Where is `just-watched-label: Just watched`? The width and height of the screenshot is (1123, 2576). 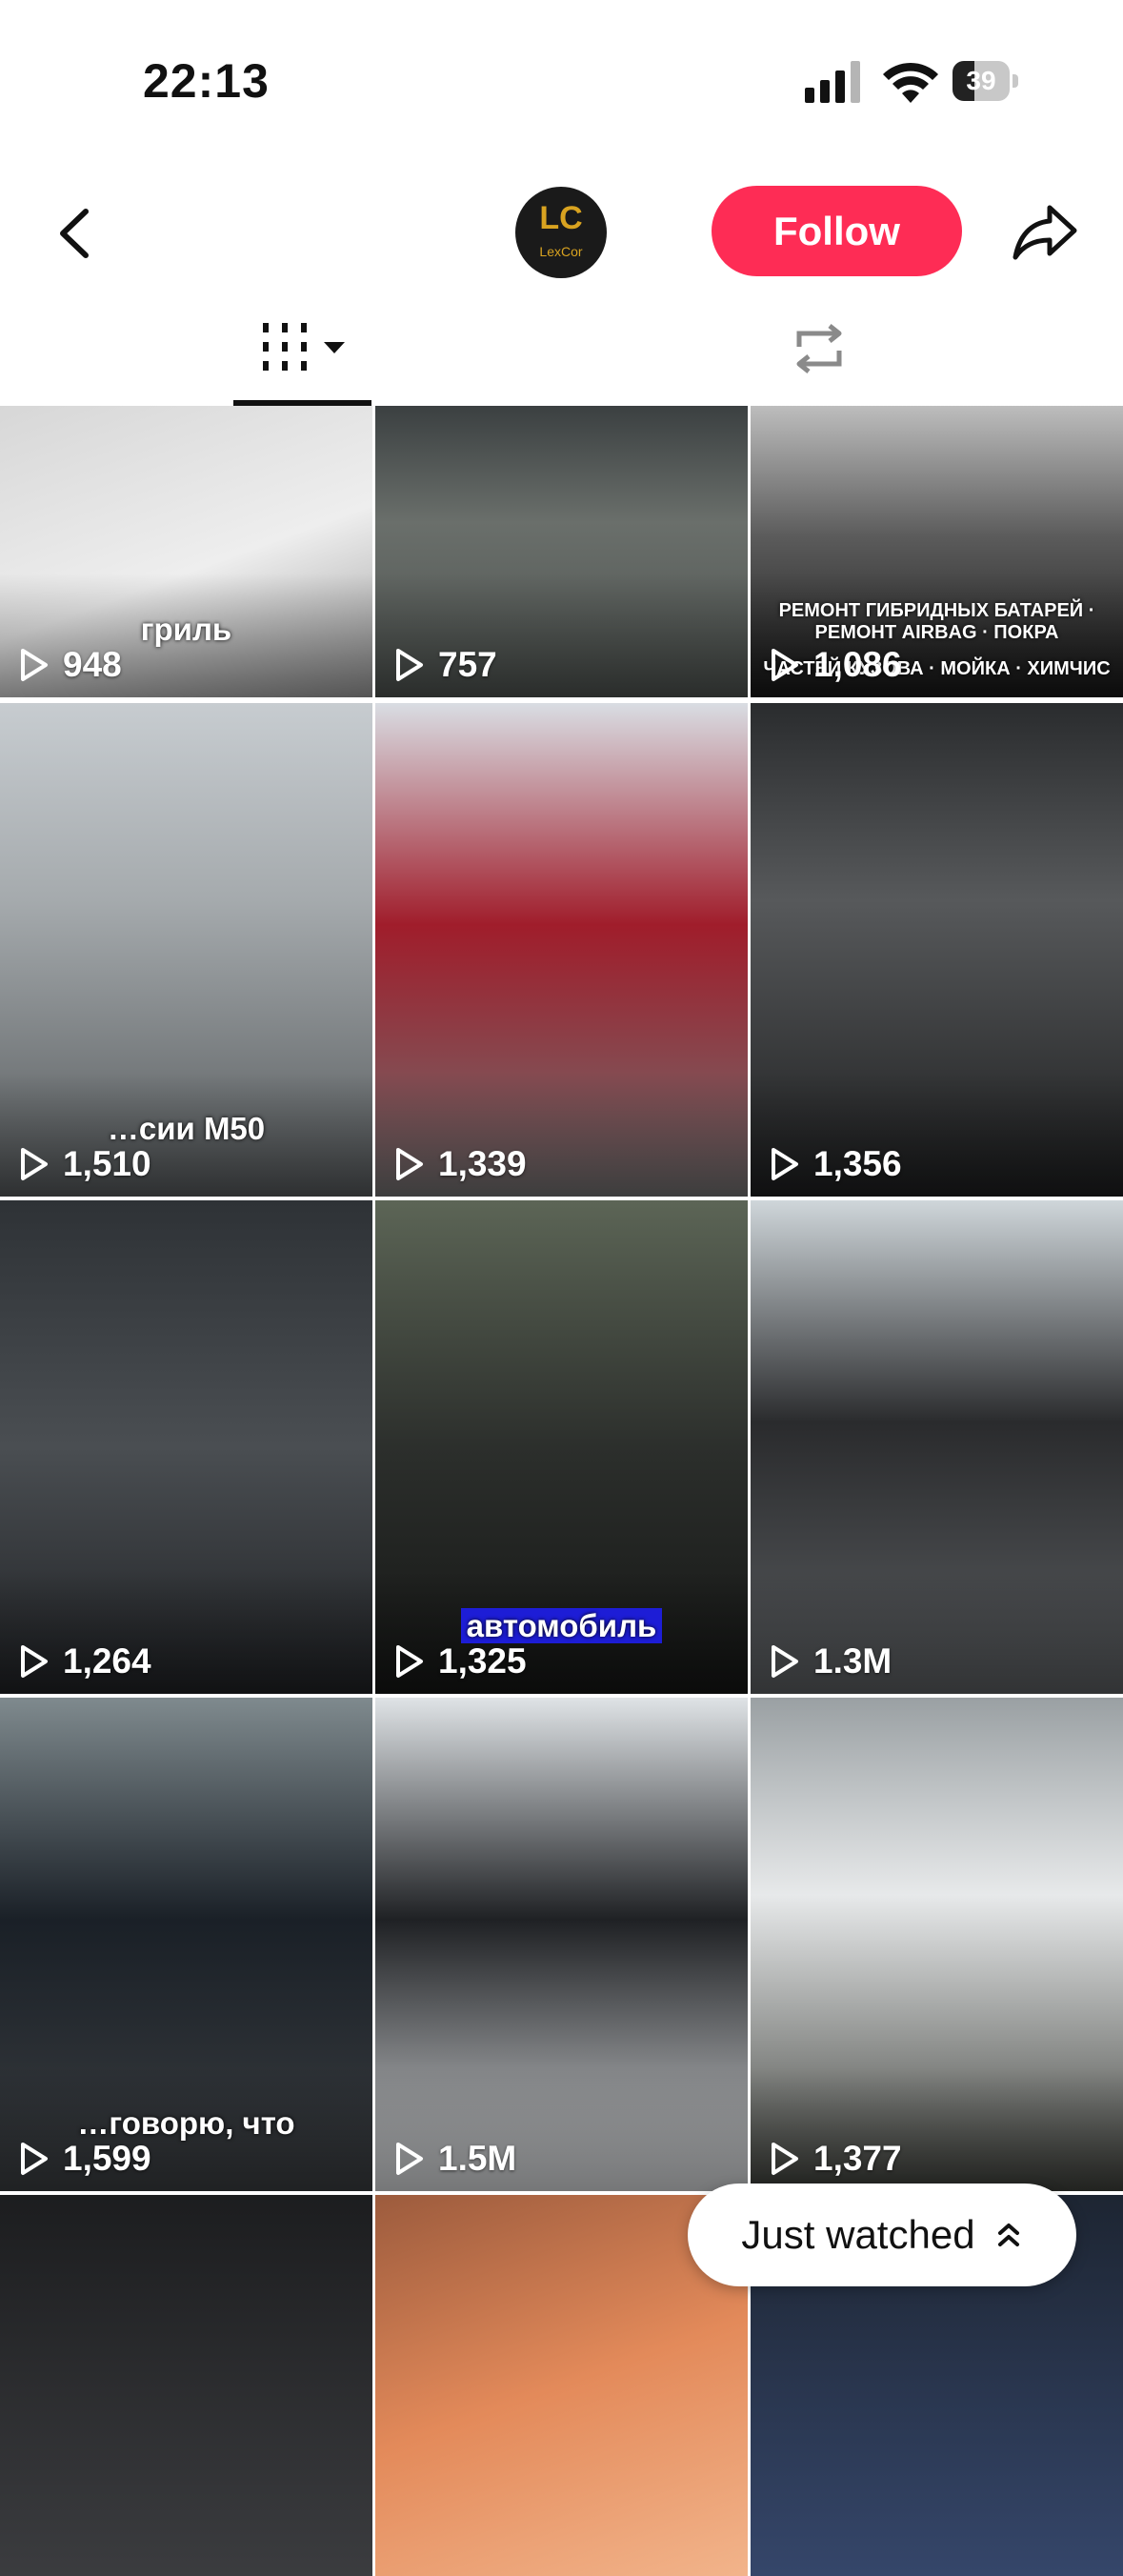
just-watched-label: Just watched is located at coordinates (858, 2234).